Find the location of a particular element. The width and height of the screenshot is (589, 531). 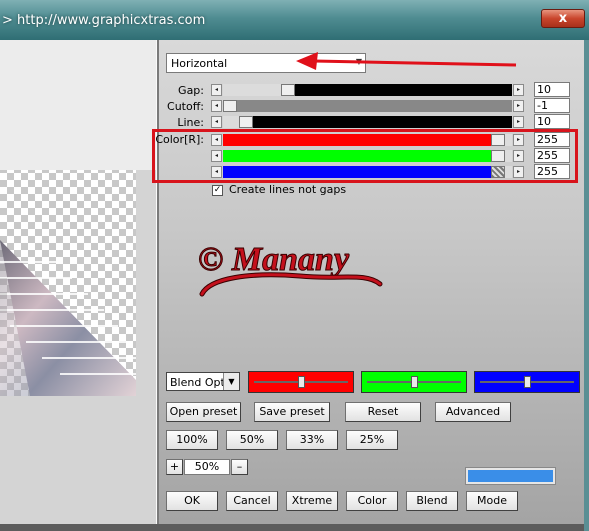

window-right-border is located at coordinates (586, 285).